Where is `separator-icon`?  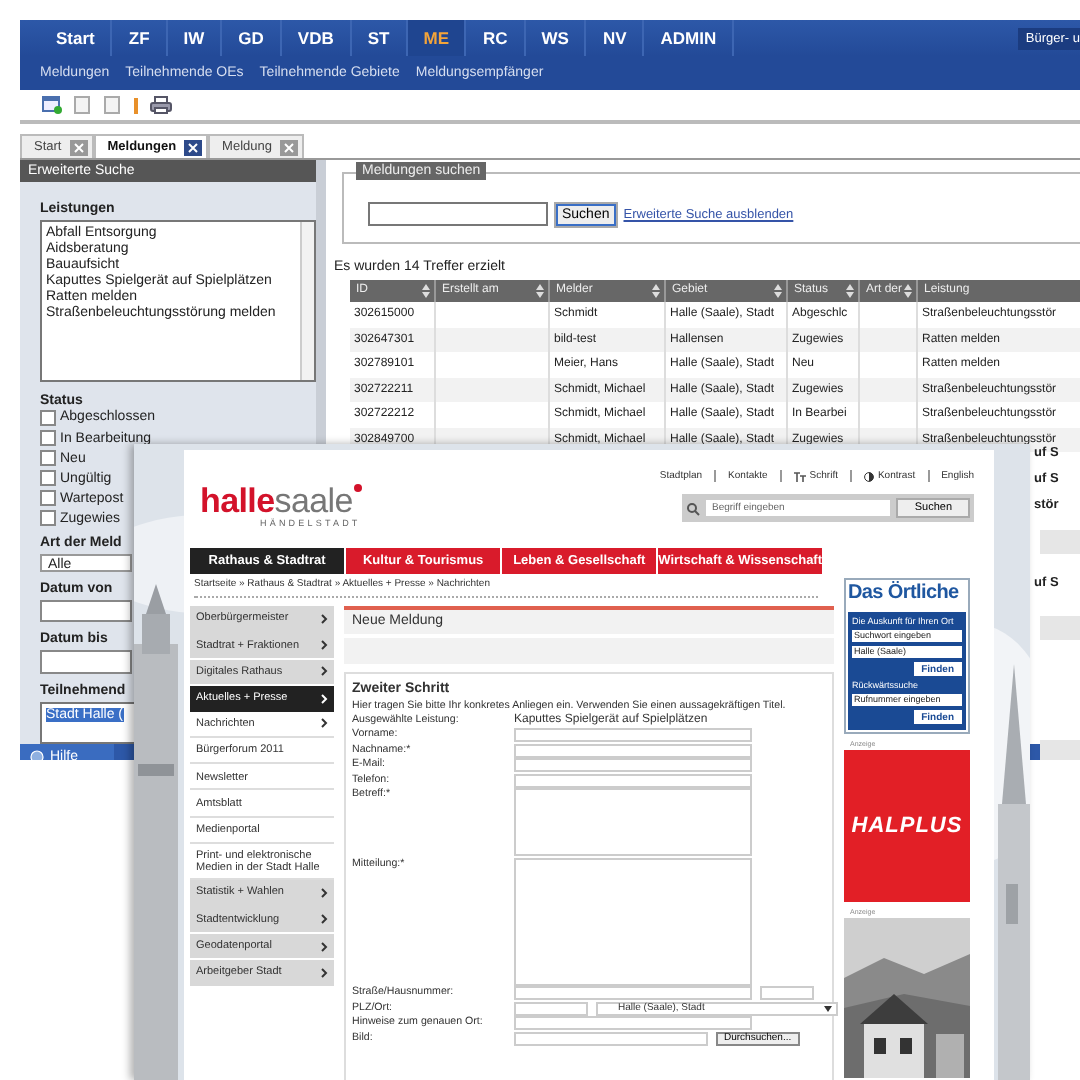
separator-icon is located at coordinates (136, 105).